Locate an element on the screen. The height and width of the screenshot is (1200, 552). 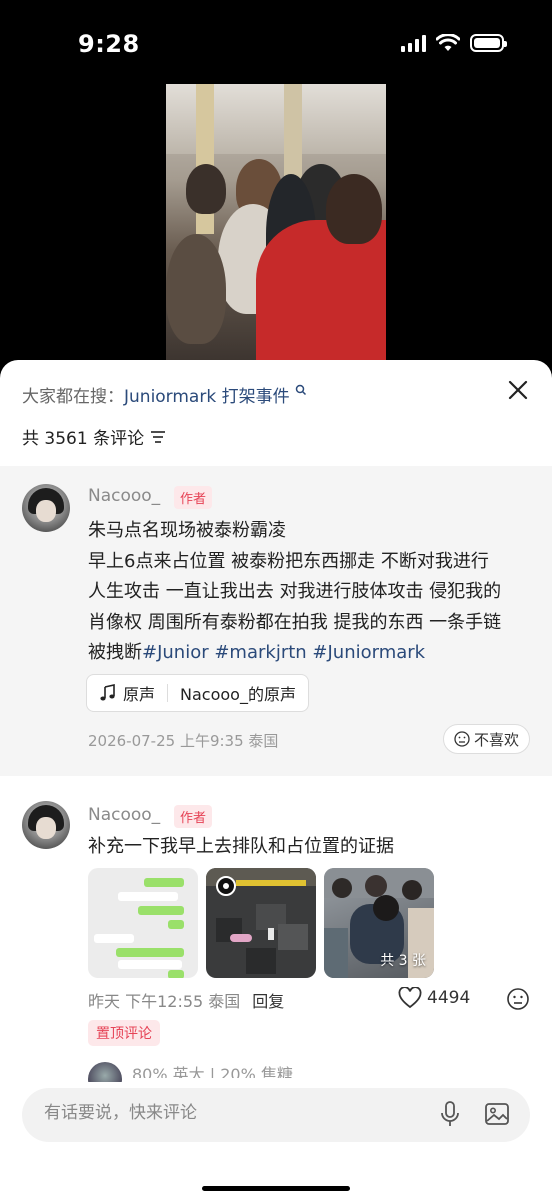
status-icons is located at coordinates (454, 43).